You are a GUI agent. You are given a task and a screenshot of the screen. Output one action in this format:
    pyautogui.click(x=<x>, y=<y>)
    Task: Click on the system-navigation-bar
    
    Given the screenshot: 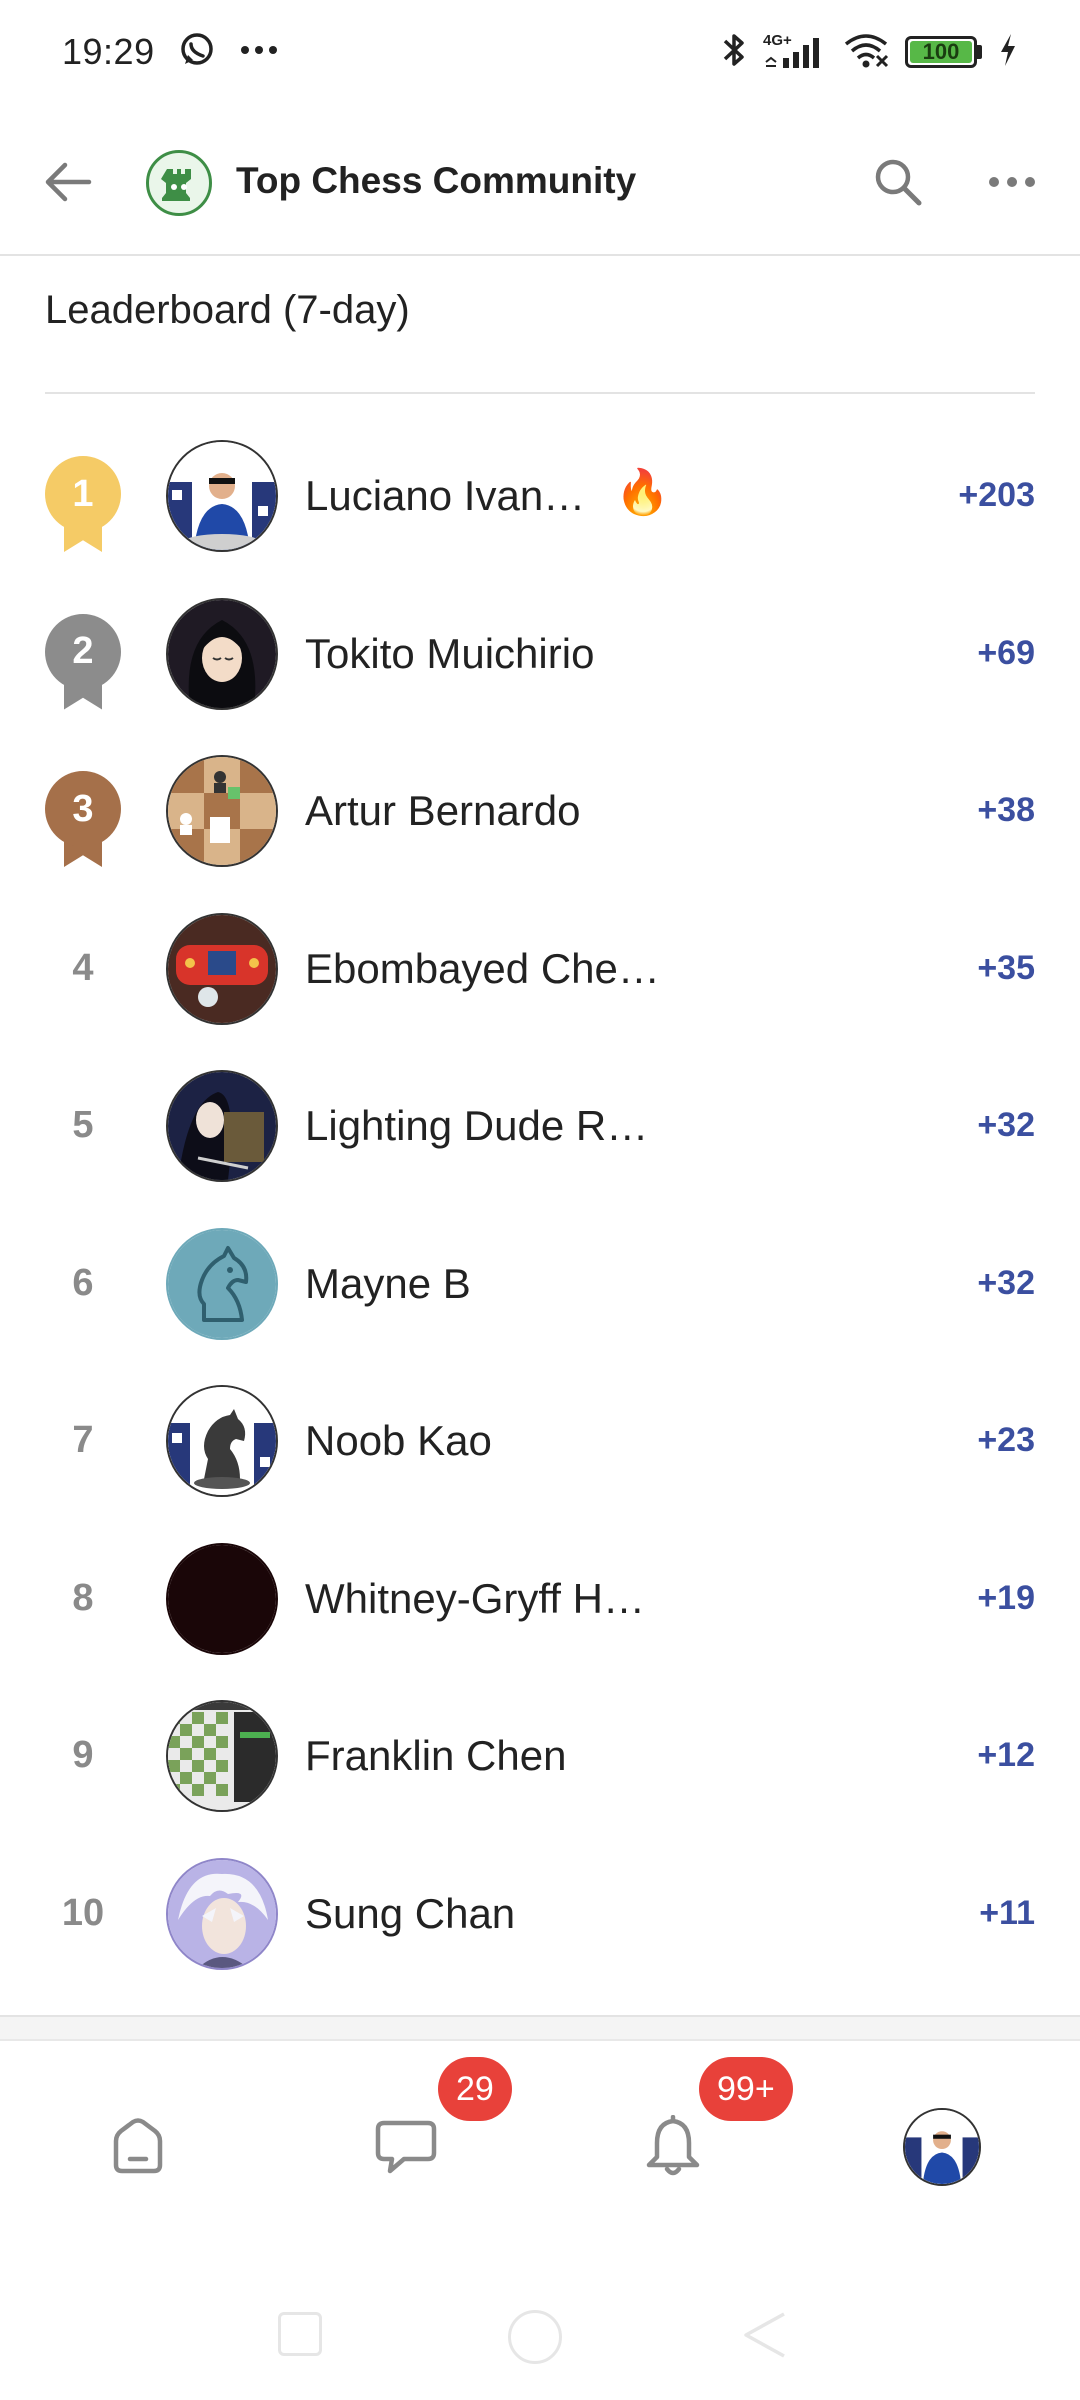 What is the action you would take?
    pyautogui.click(x=540, y=2335)
    